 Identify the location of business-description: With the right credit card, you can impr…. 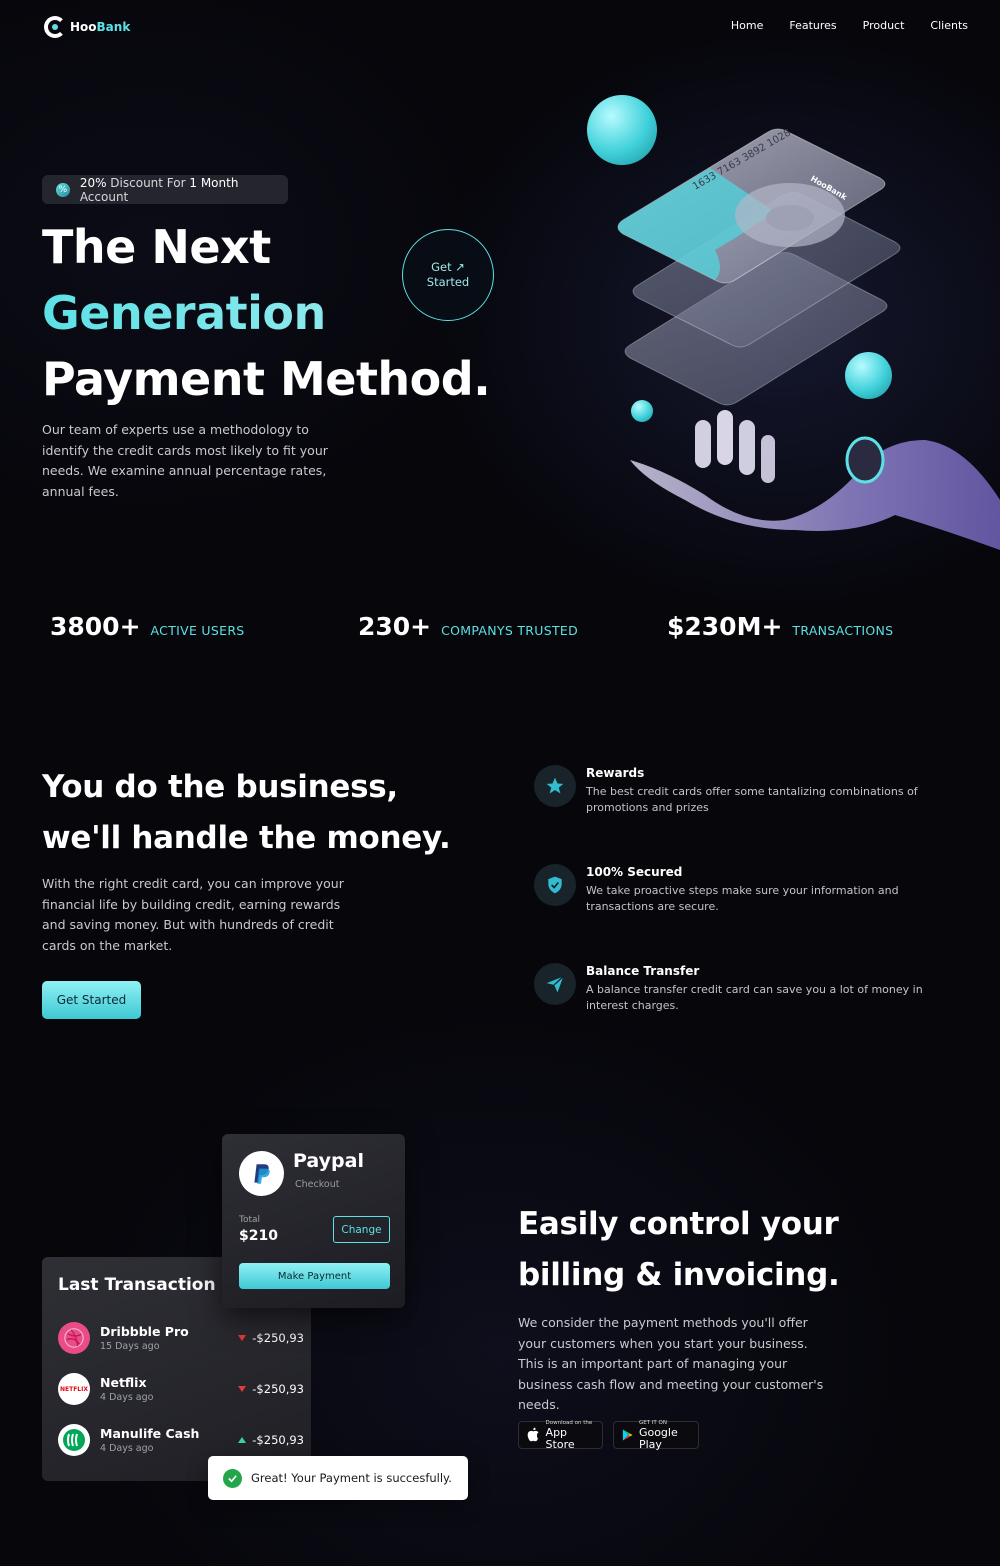
(193, 914).